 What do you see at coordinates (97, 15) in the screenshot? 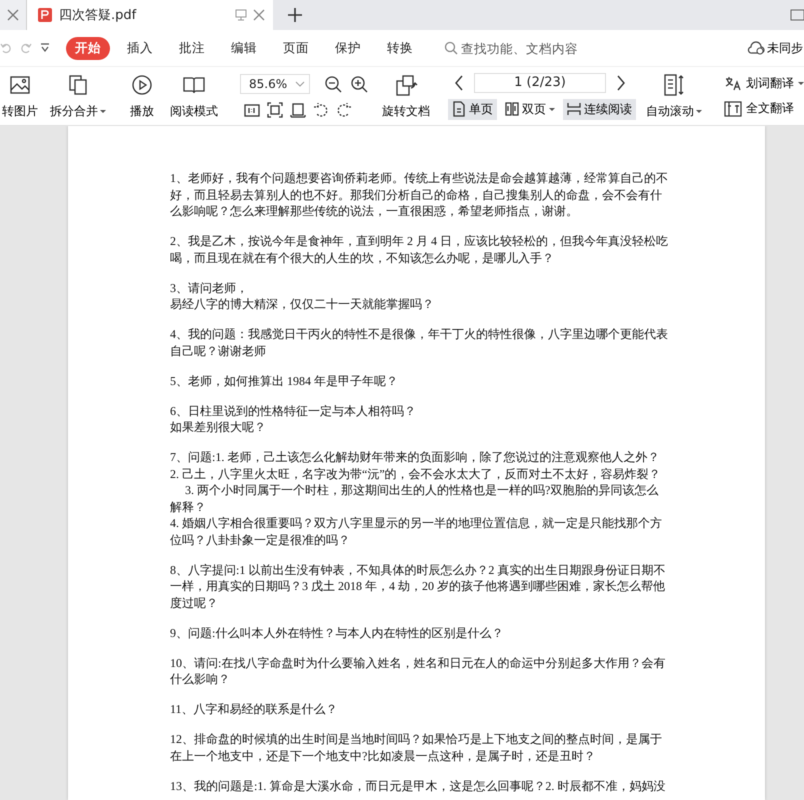
I see `tab-title: 四次答疑.pdf` at bounding box center [97, 15].